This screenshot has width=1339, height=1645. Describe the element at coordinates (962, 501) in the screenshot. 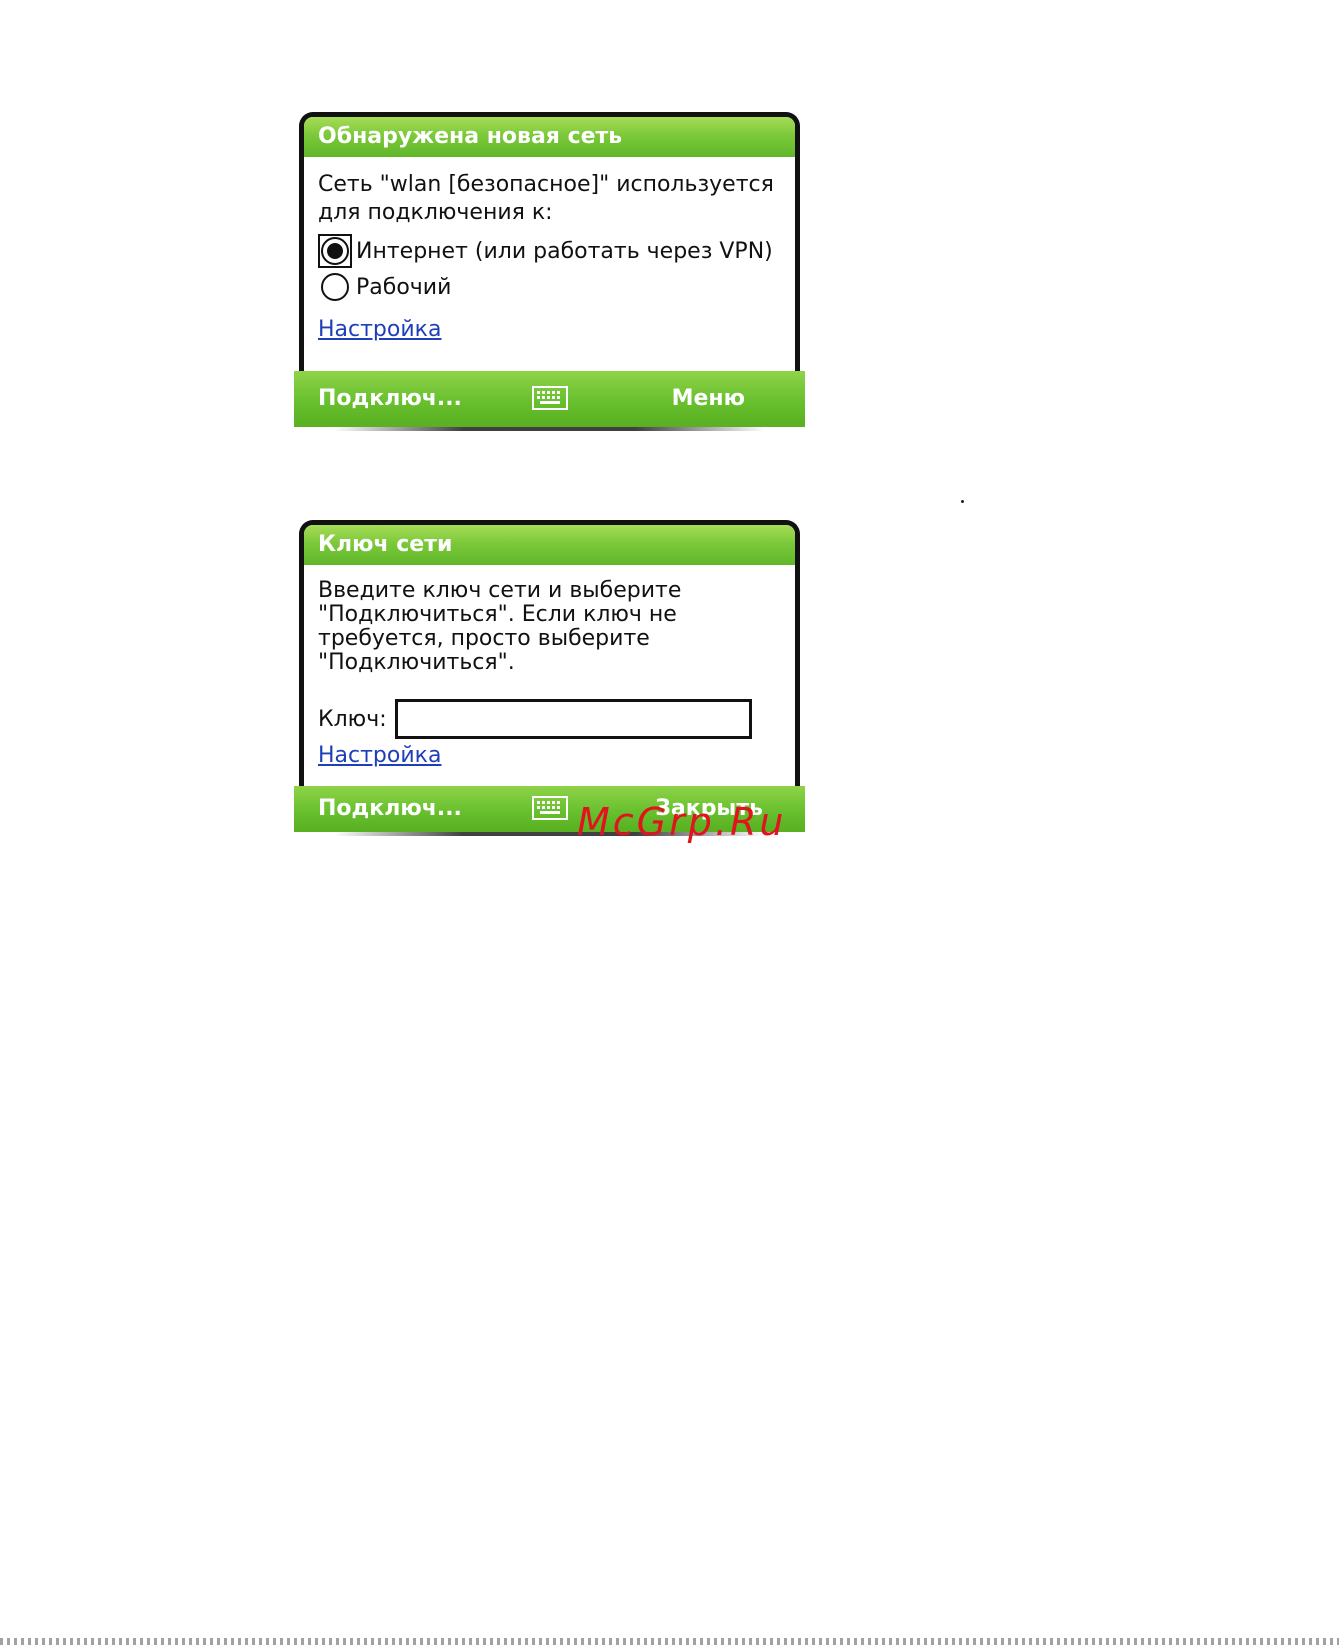

I see `speck-dot` at that location.